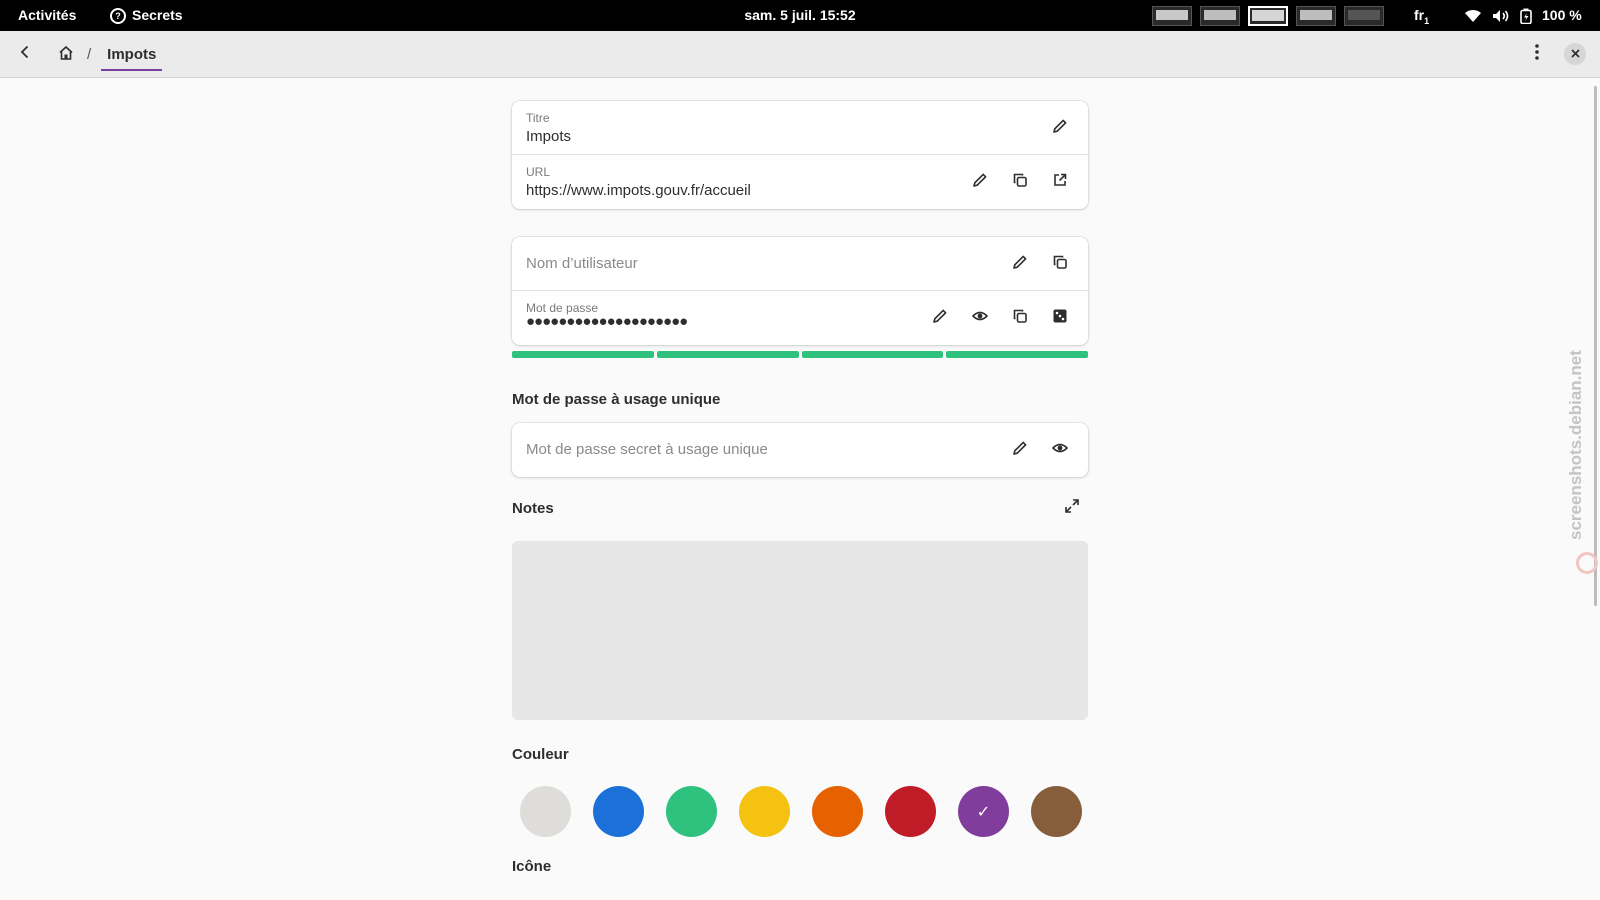 The width and height of the screenshot is (1600, 900). What do you see at coordinates (1587, 563) in the screenshot?
I see `watermark-logo-icon` at bounding box center [1587, 563].